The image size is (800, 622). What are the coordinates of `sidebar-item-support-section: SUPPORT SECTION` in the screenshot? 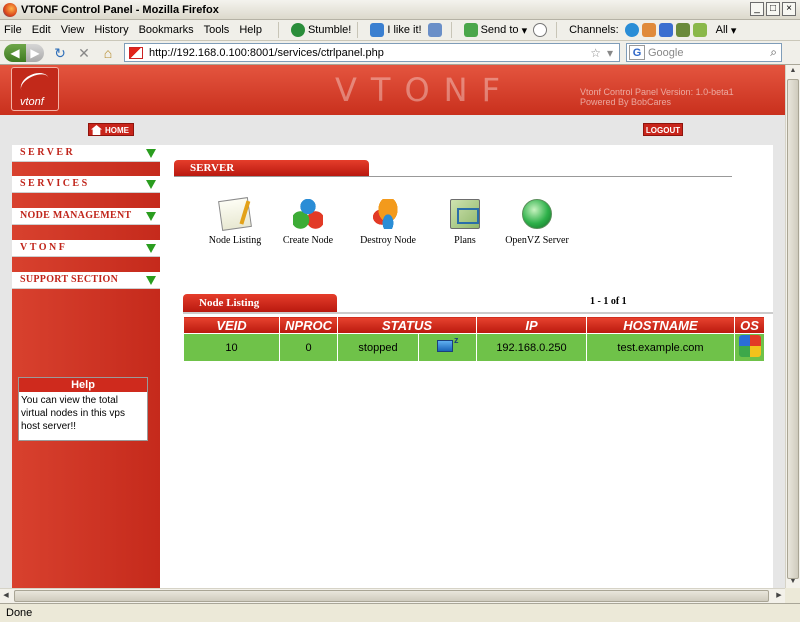 It's located at (86, 280).